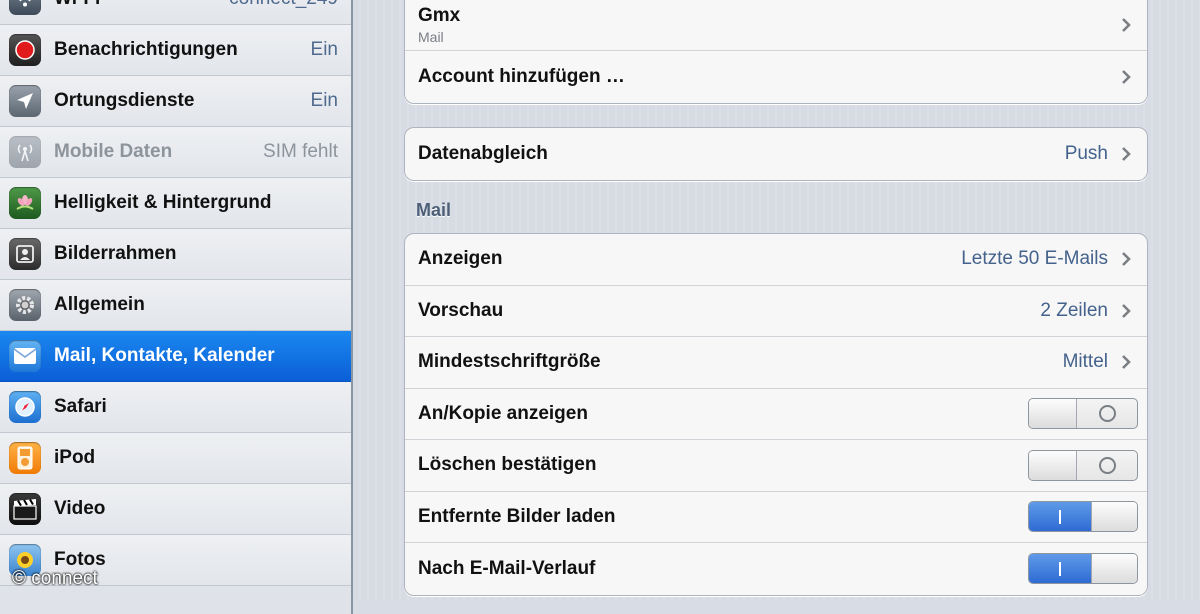  What do you see at coordinates (175, 458) in the screenshot?
I see `sidebar-item-ipod: iPod` at bounding box center [175, 458].